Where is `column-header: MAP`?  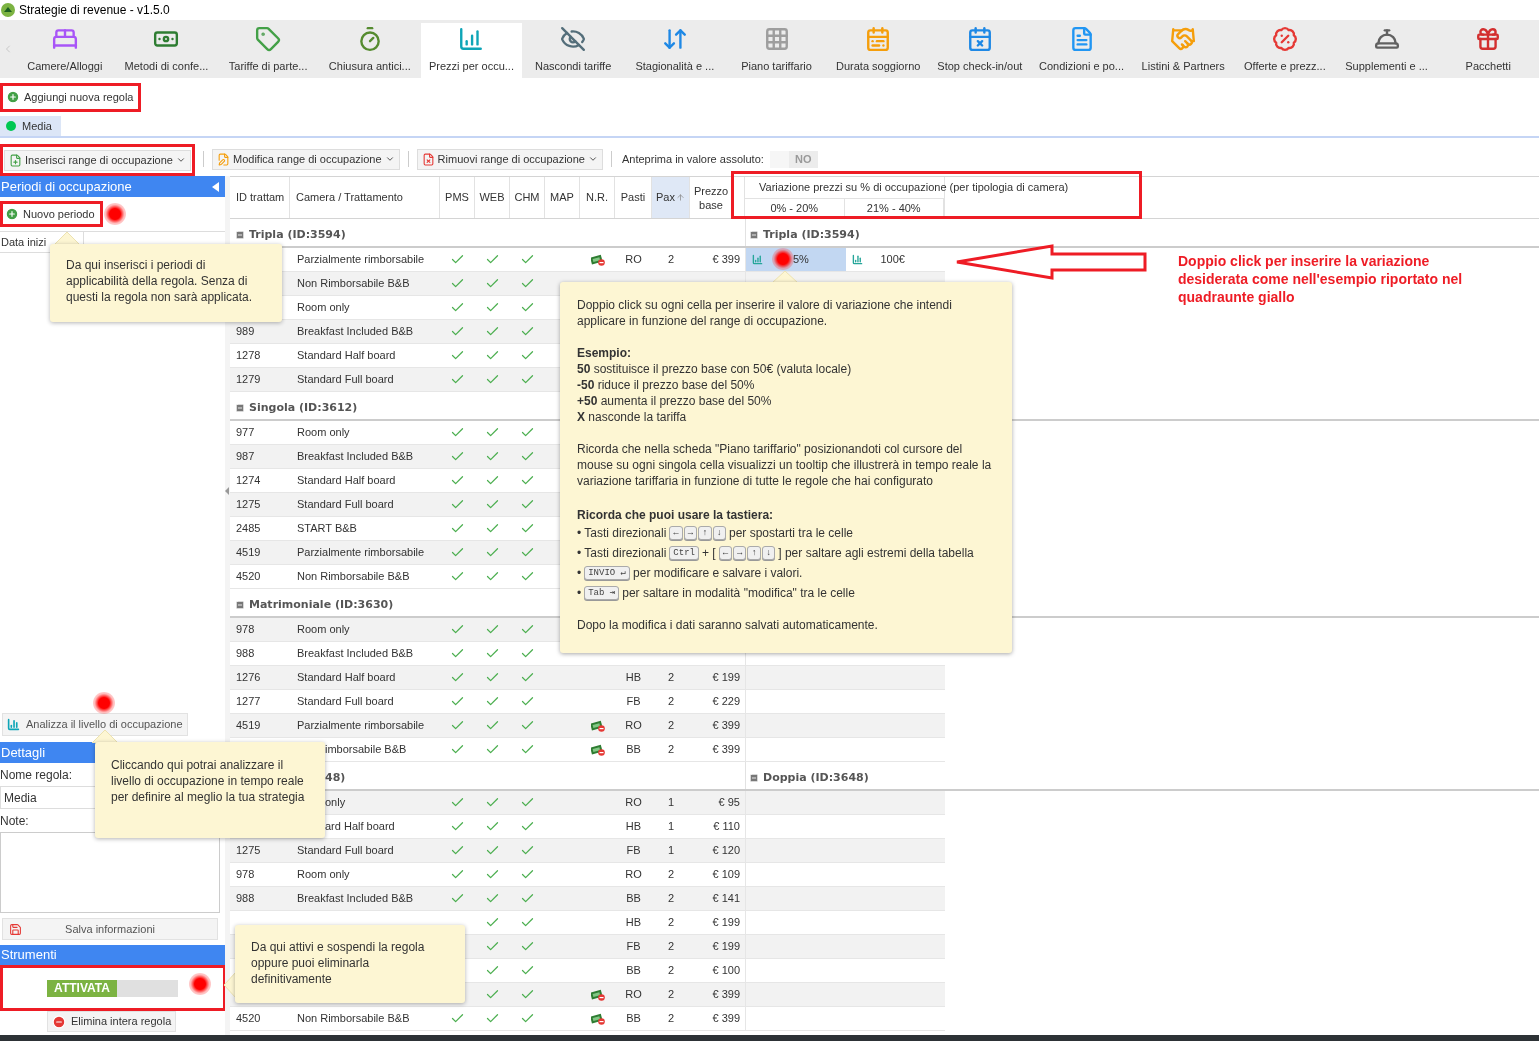
column-header: MAP is located at coordinates (562, 197).